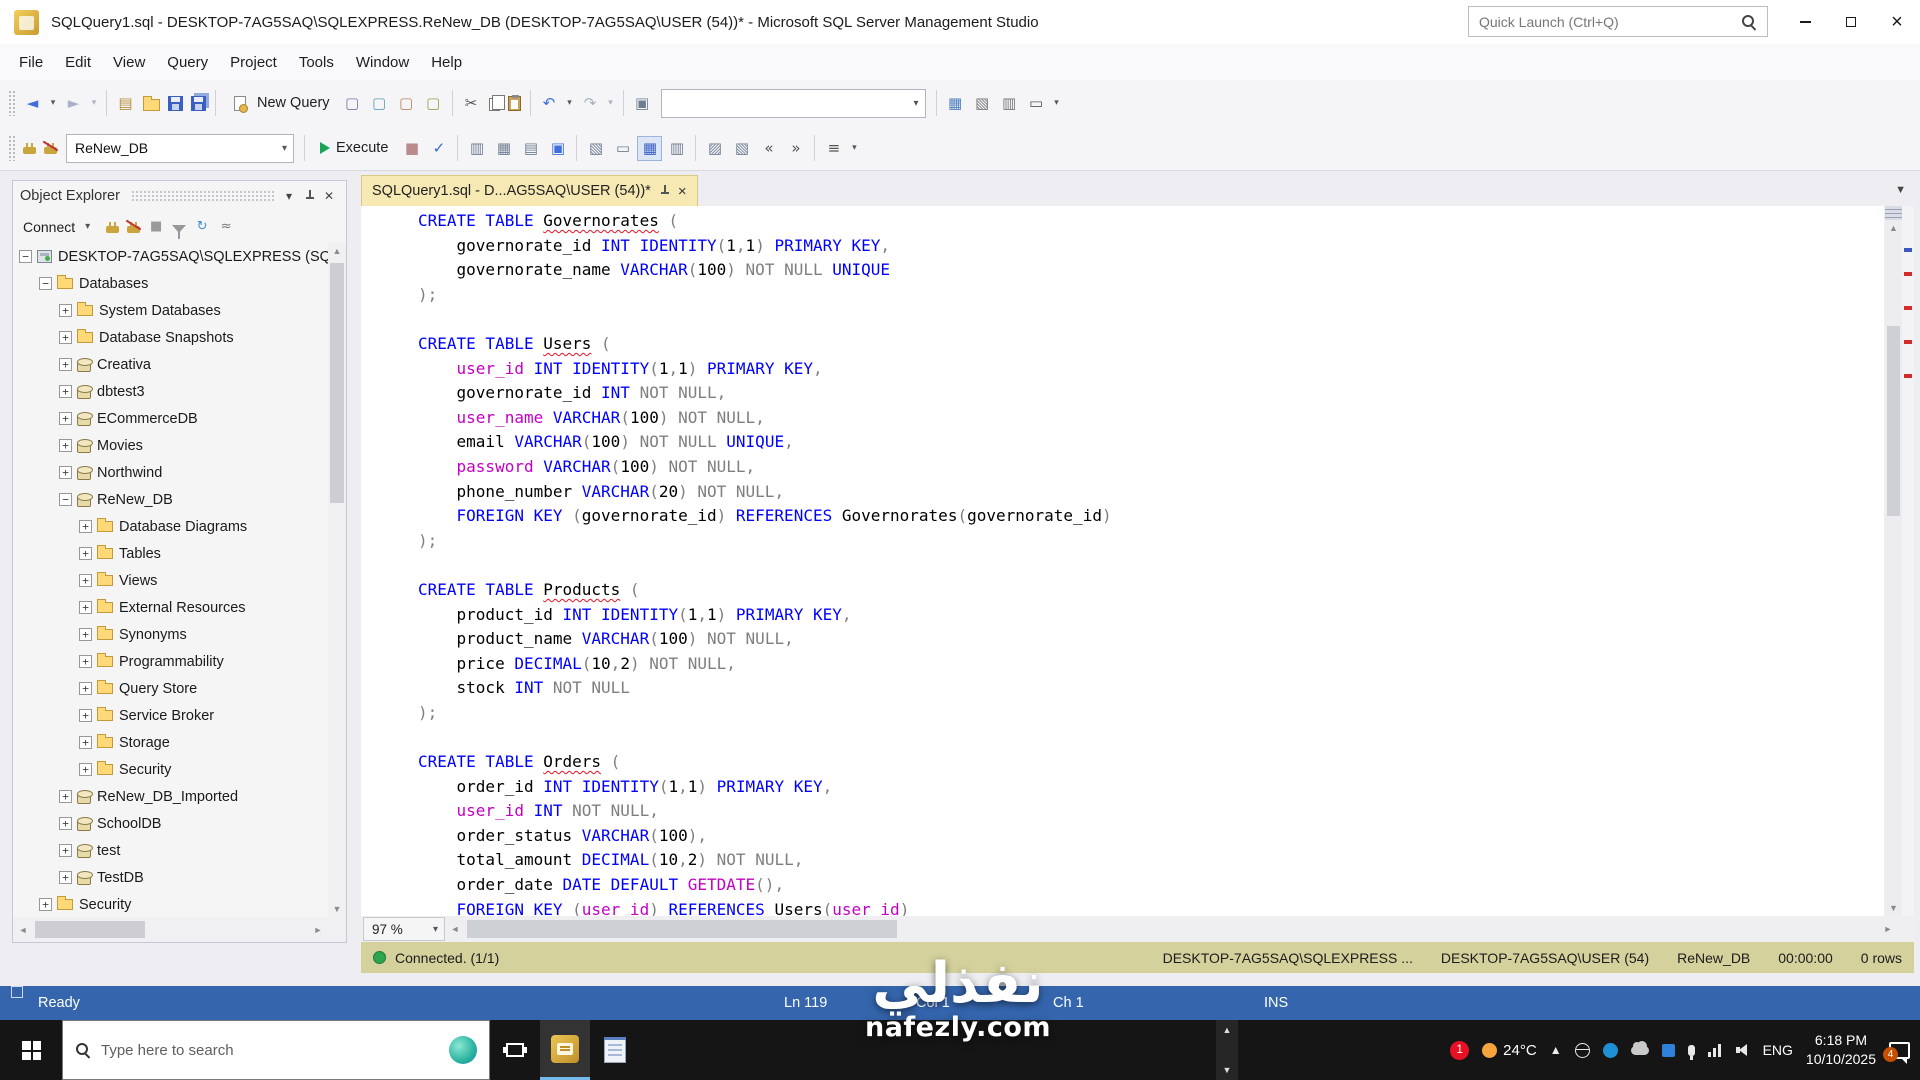  Describe the element at coordinates (557, 148) in the screenshot. I see `intellisense-enabled-icon: ▣` at that location.